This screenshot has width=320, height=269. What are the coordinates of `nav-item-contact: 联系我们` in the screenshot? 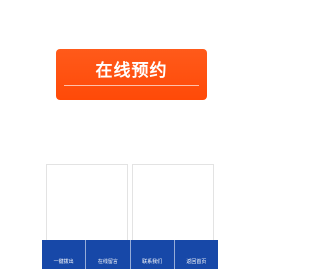 It's located at (151, 254).